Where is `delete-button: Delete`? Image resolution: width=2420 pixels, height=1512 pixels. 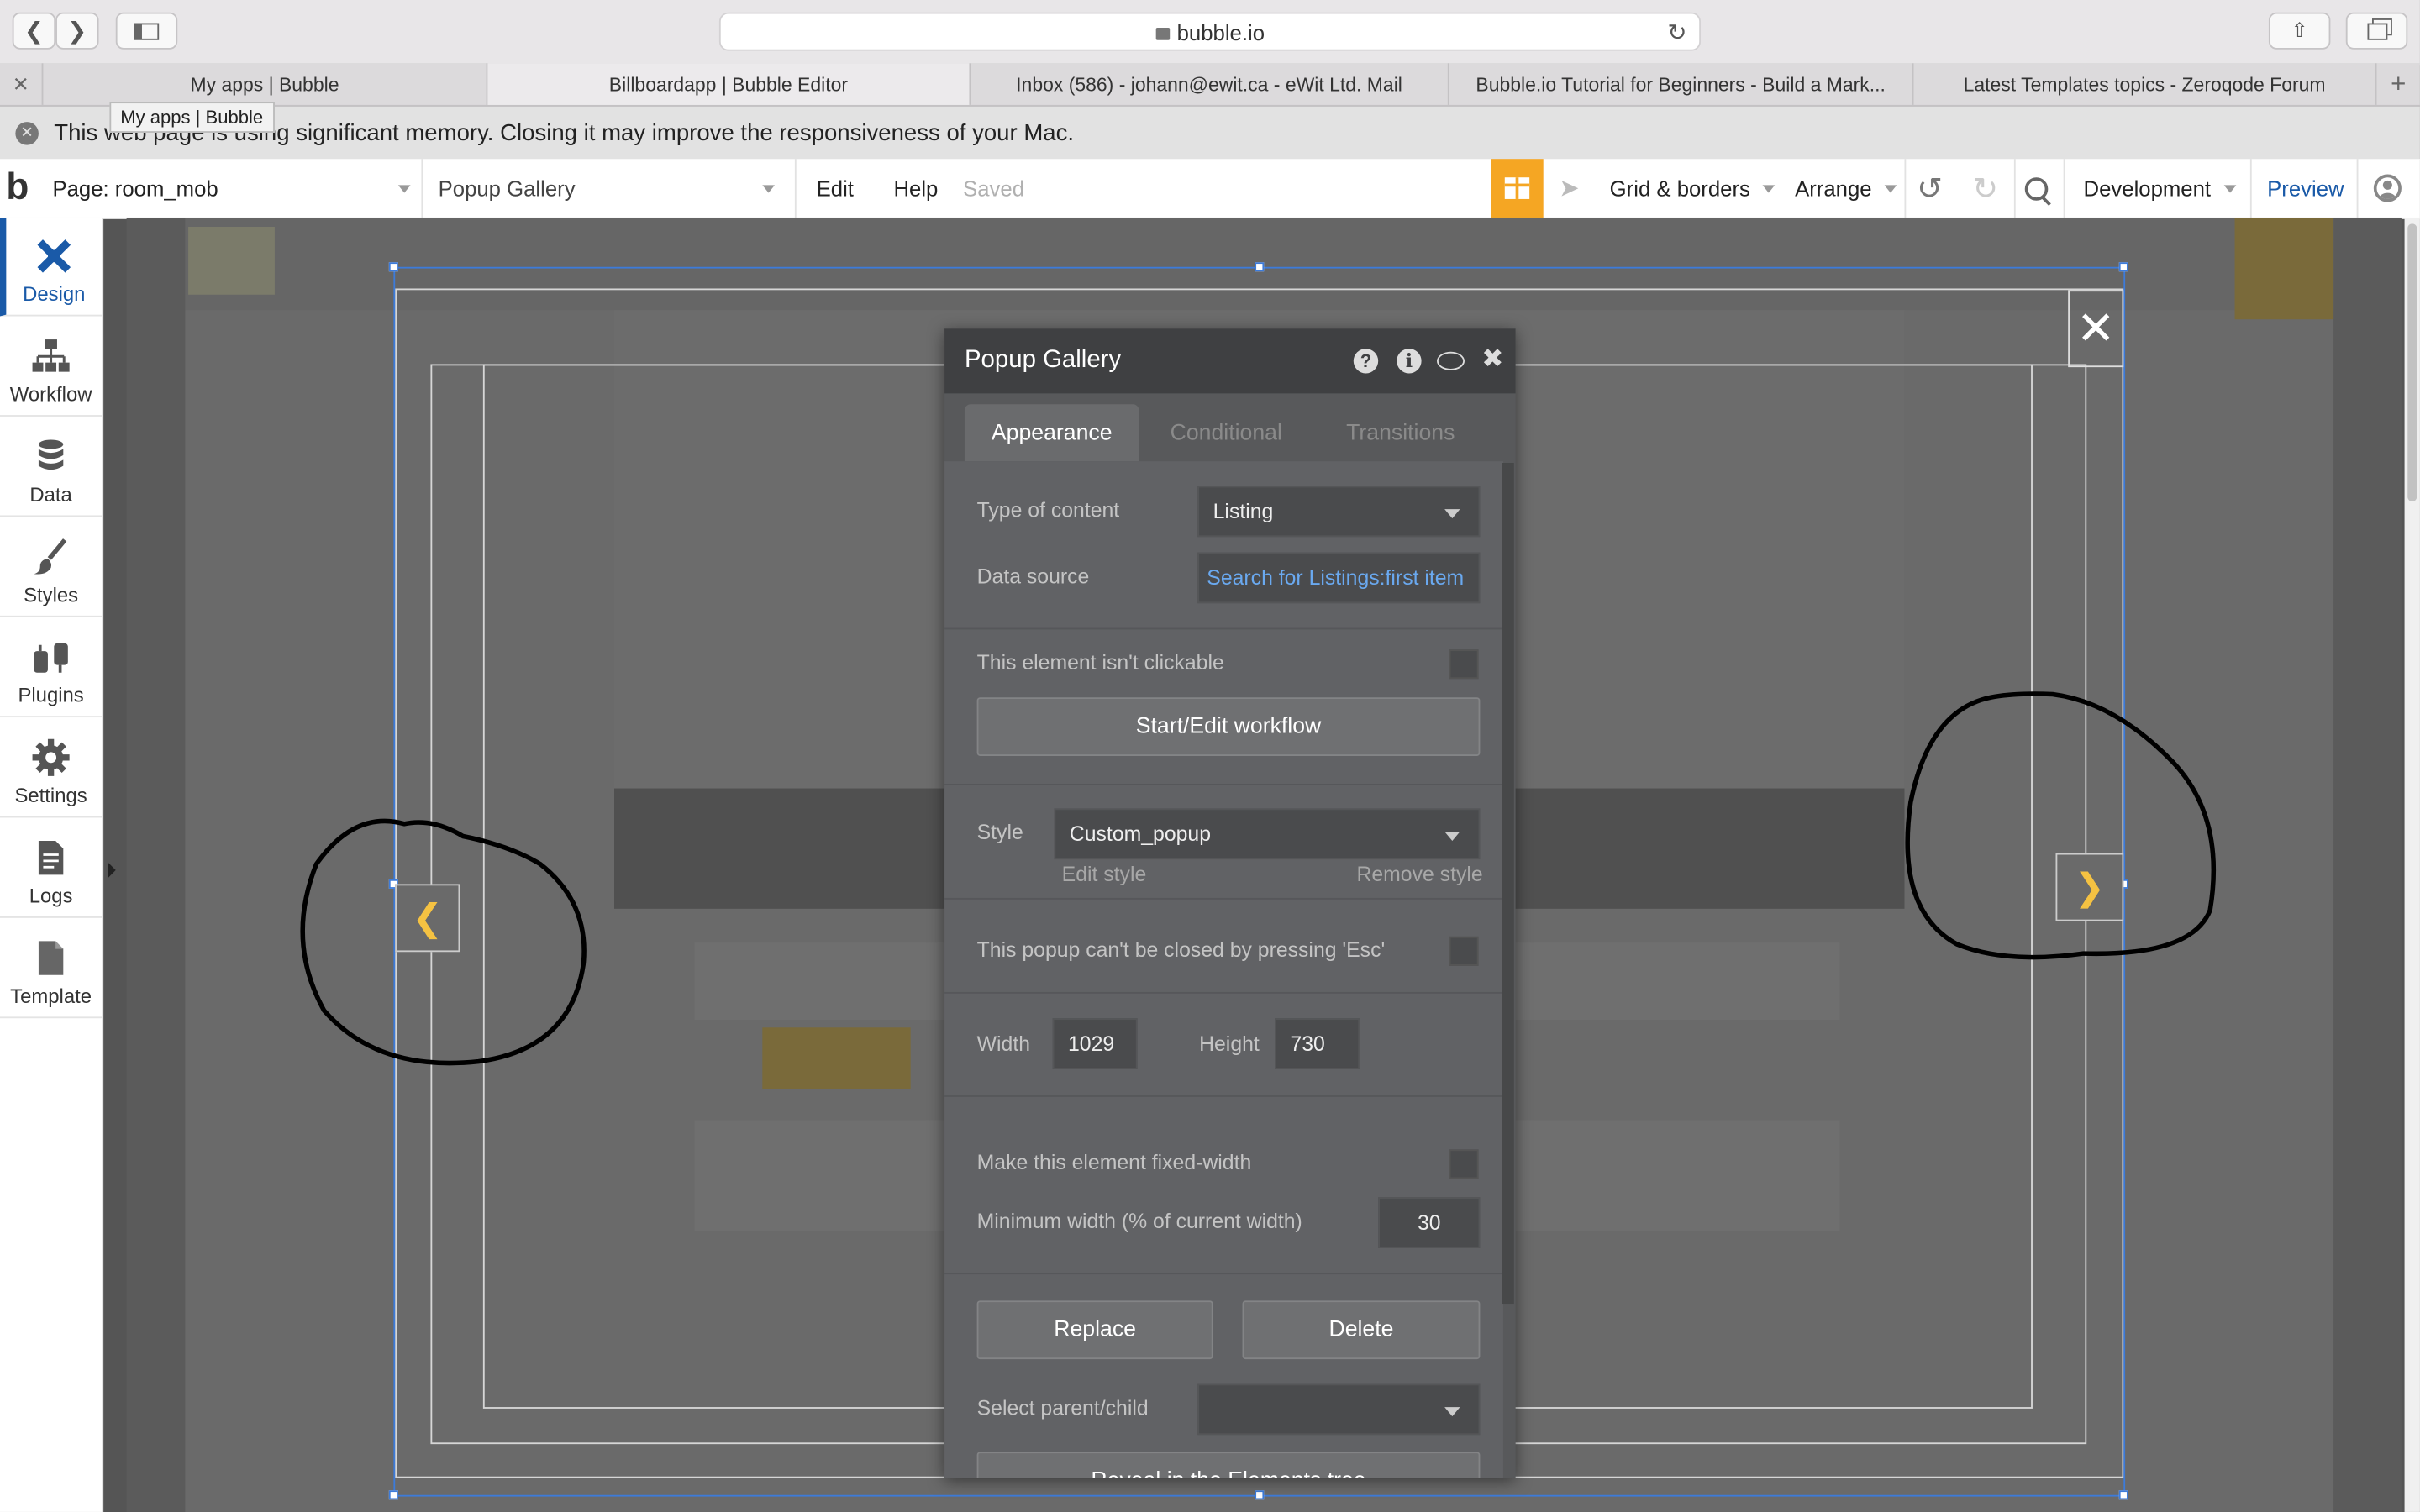 delete-button: Delete is located at coordinates (1361, 1330).